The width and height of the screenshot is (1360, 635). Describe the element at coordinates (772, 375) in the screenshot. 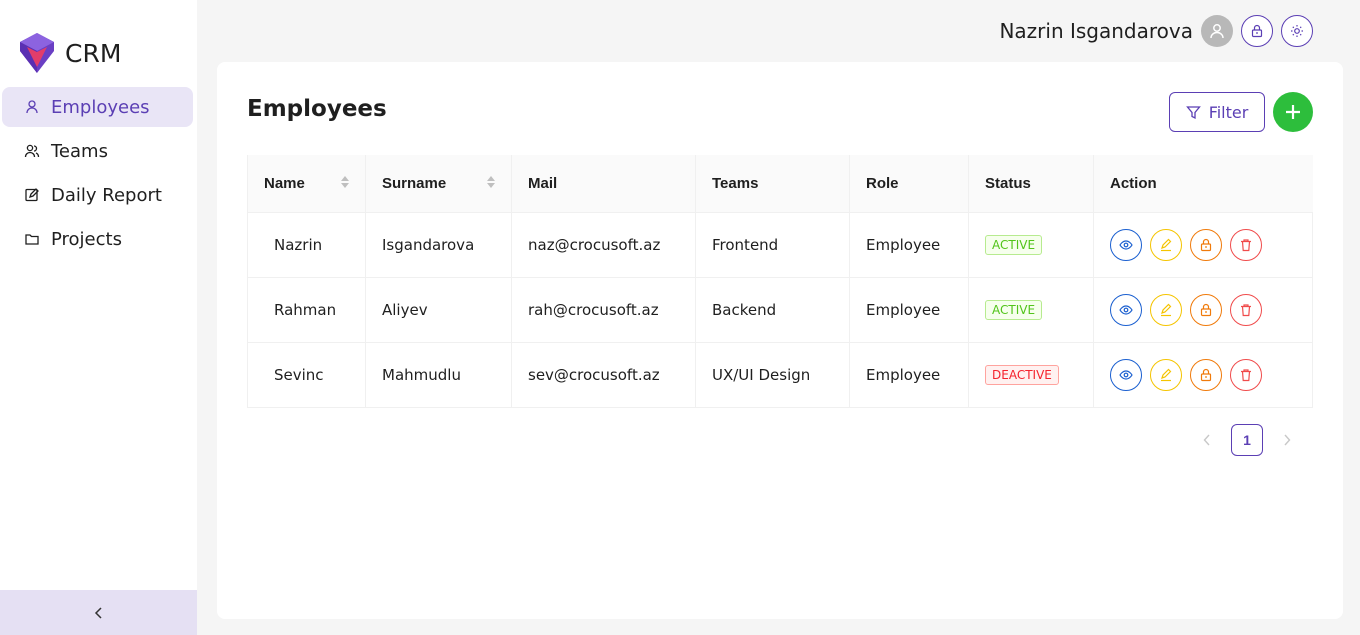

I see `cell-team: UX/UI Design` at that location.